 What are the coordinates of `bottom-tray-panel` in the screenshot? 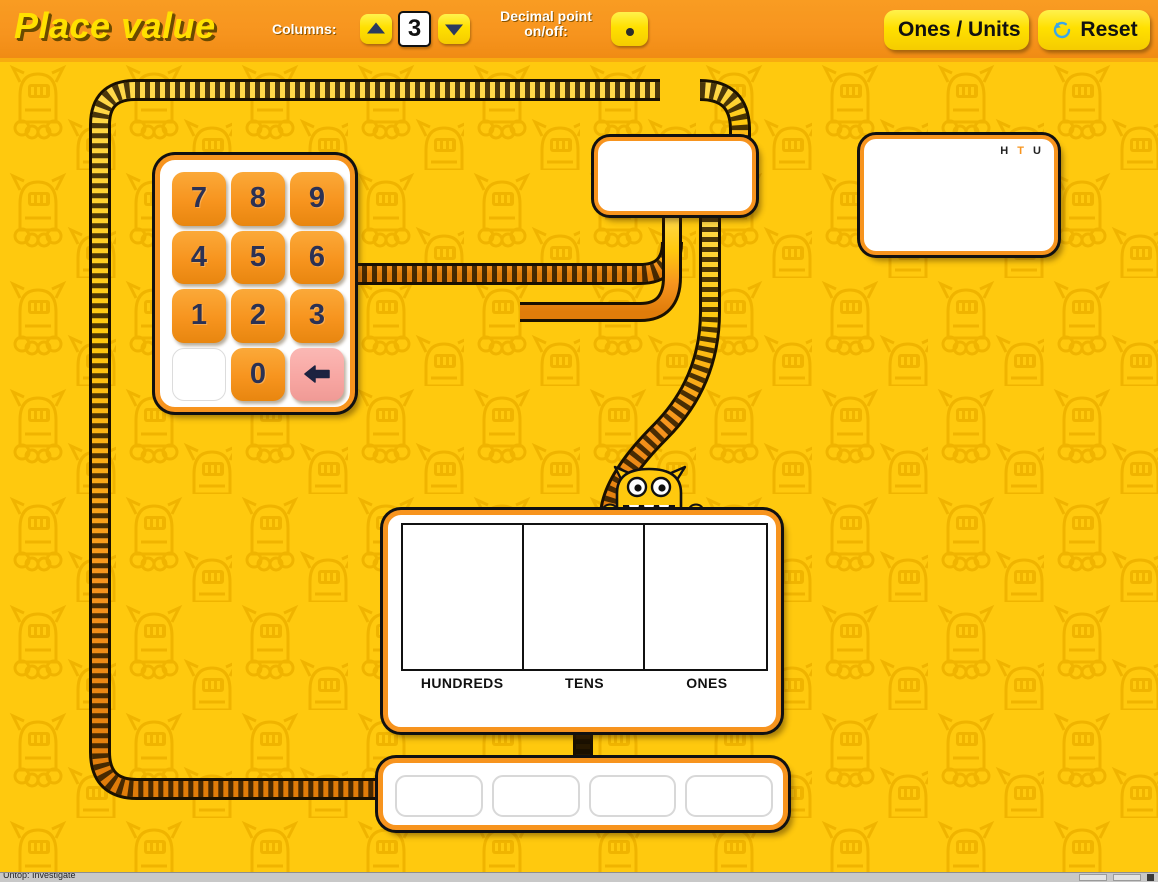 It's located at (583, 794).